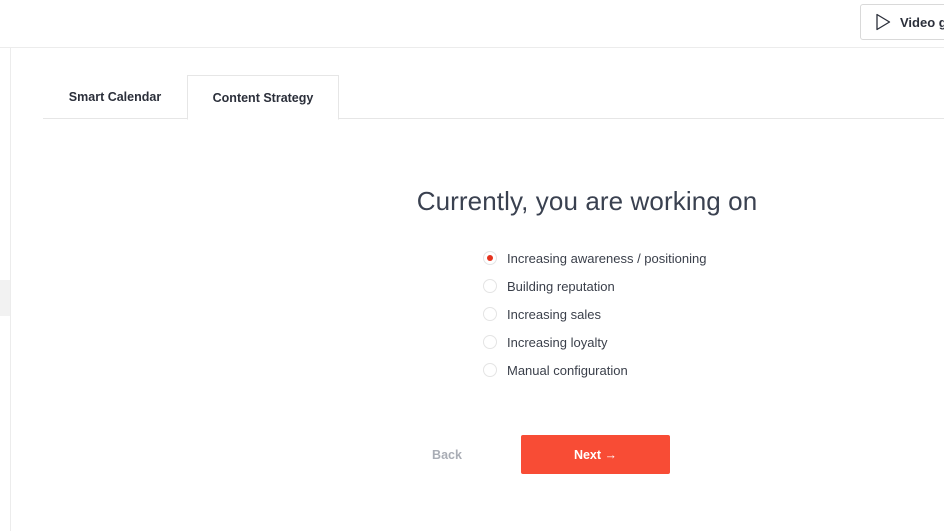 The width and height of the screenshot is (944, 531). I want to click on radio-button-selected, so click(490, 258).